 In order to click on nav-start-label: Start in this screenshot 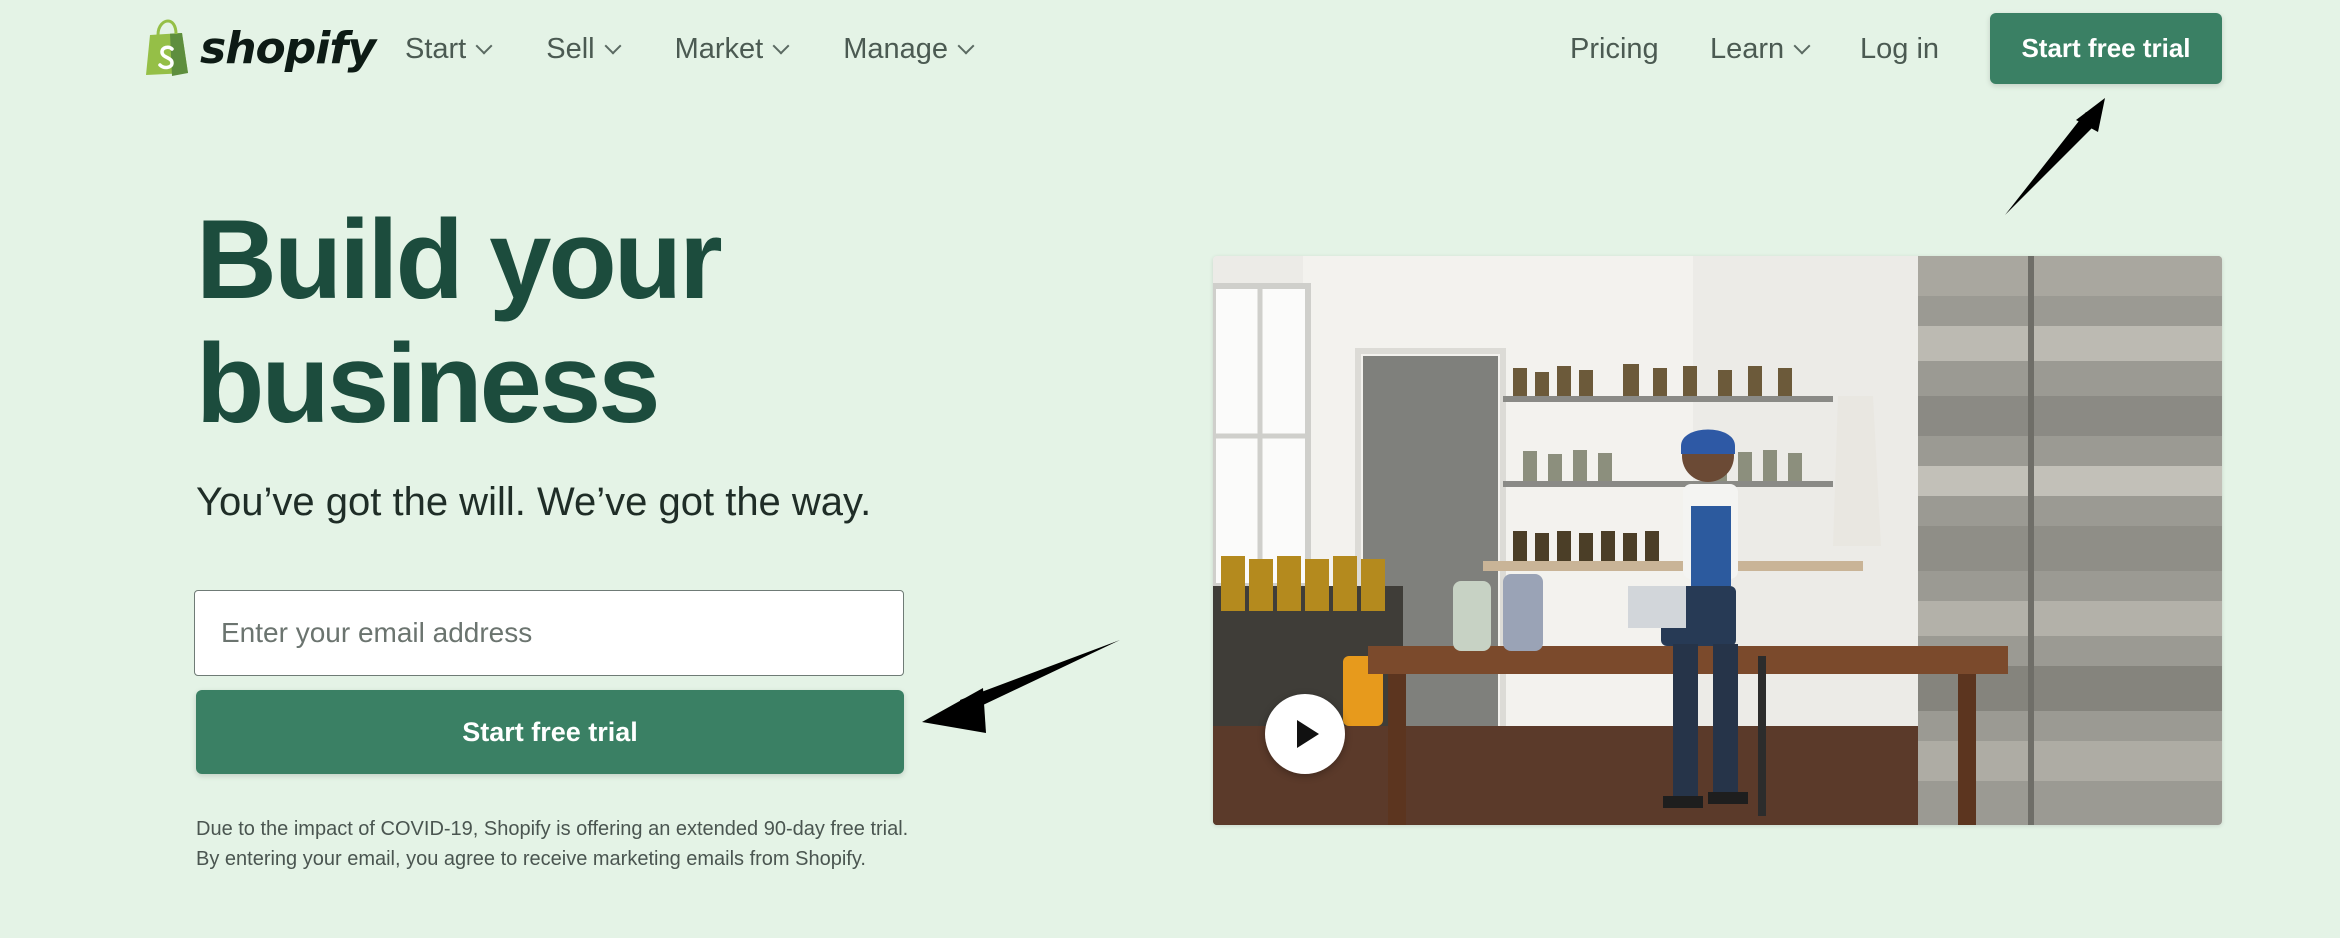, I will do `click(436, 48)`.